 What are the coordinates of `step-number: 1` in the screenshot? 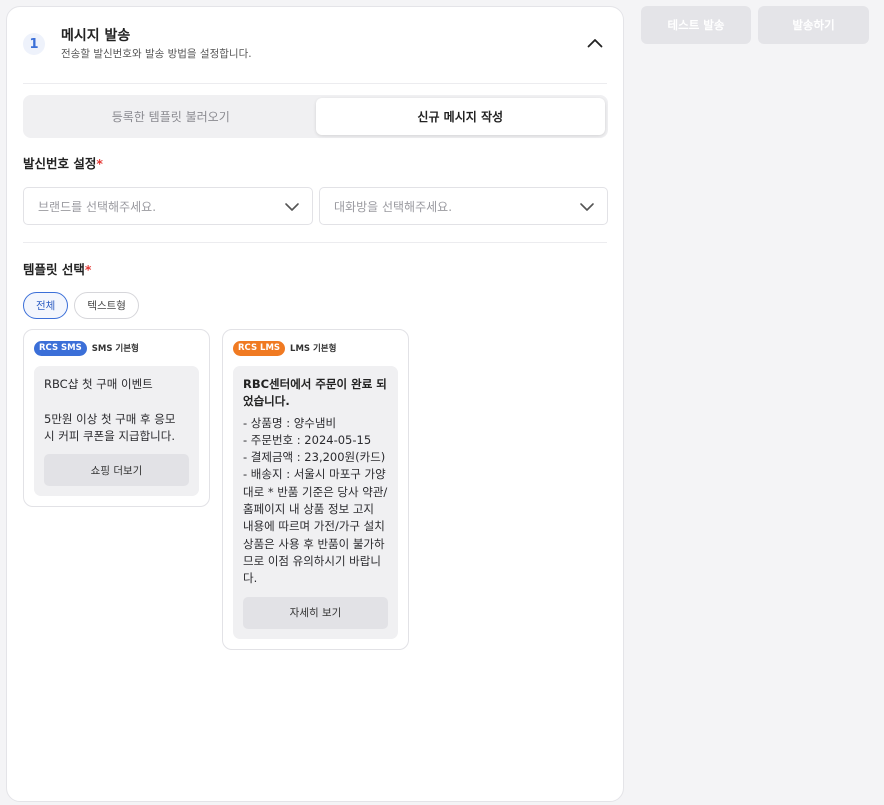 It's located at (34, 44).